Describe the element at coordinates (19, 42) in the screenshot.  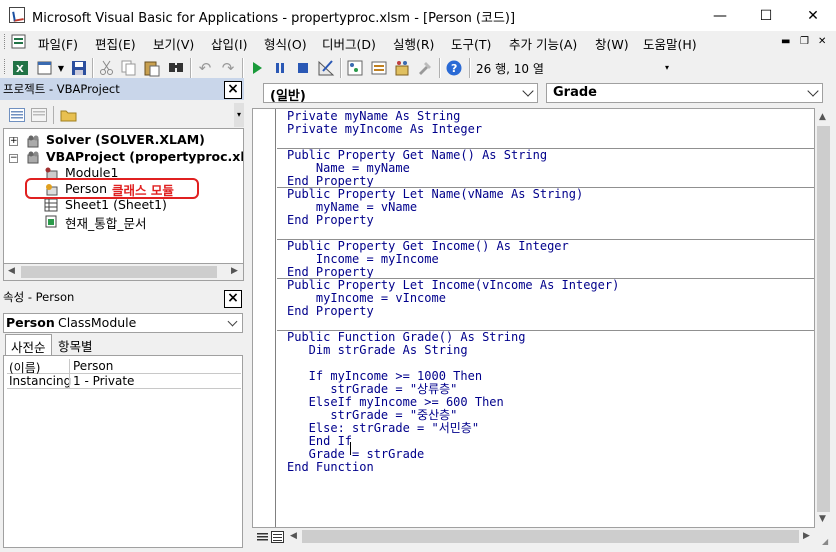
I see `excel-document-icon` at that location.